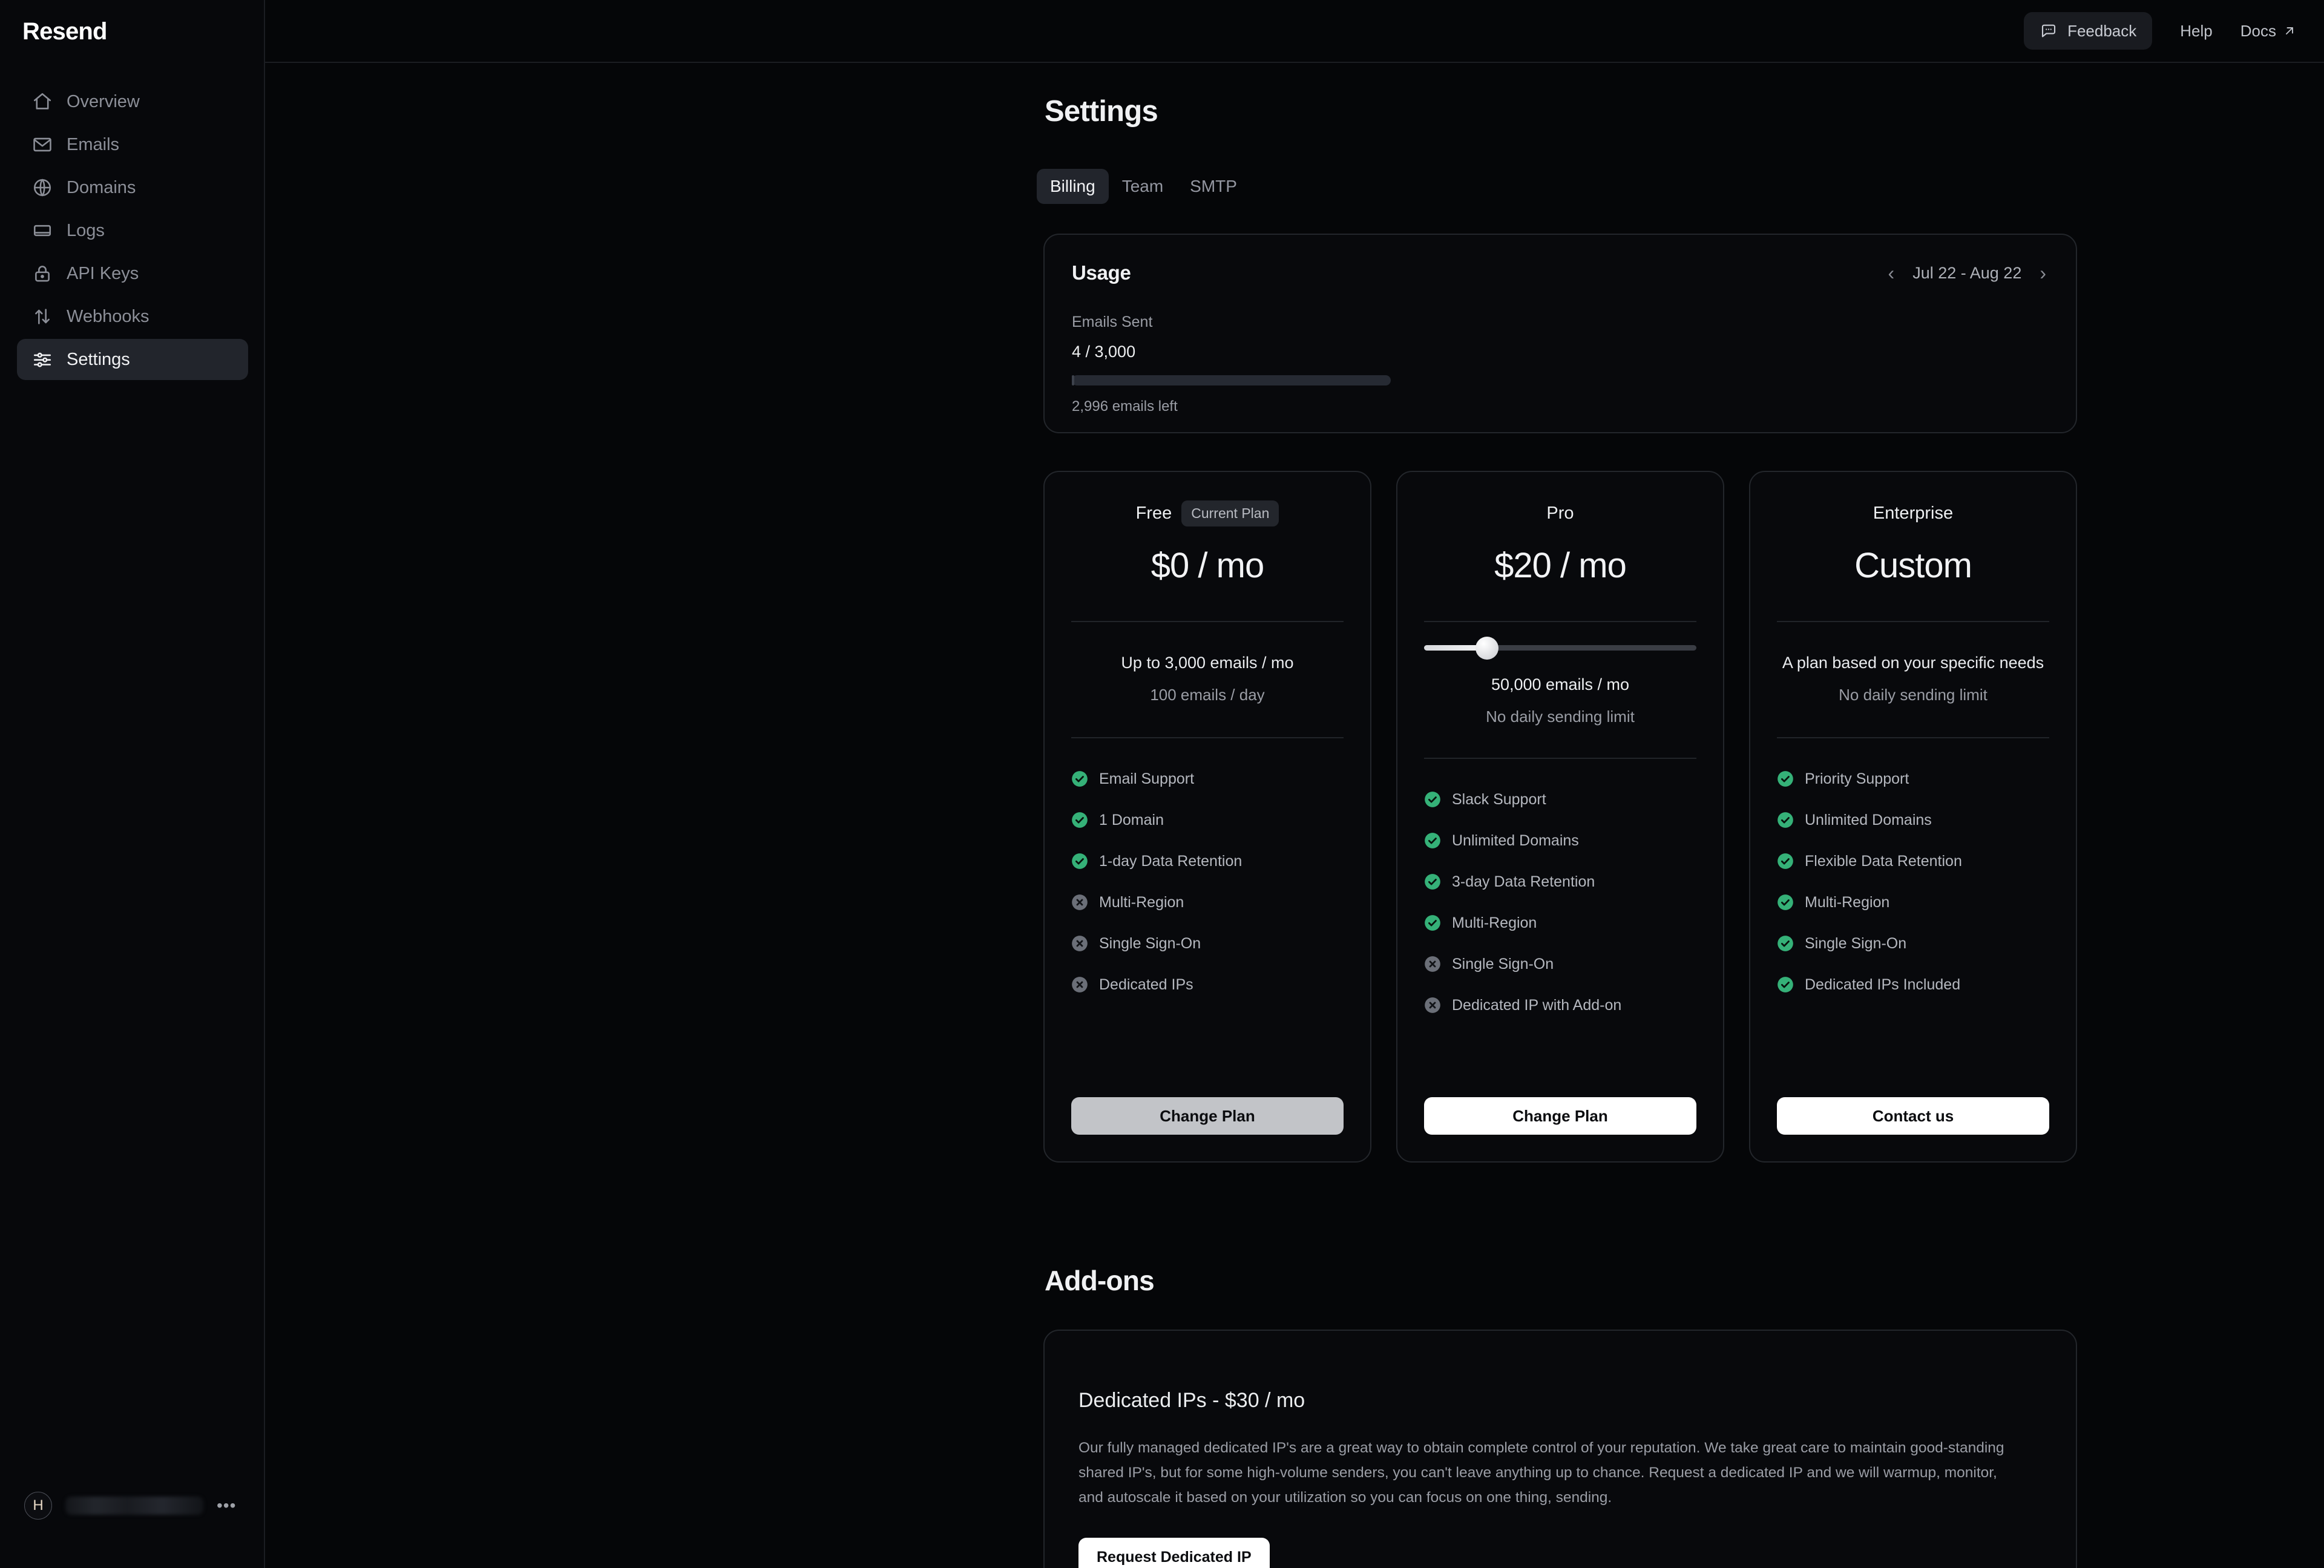 The width and height of the screenshot is (2324, 1568). Describe the element at coordinates (1913, 663) in the screenshot. I see `plan-allowance-main: A plan based on your specific needs` at that location.